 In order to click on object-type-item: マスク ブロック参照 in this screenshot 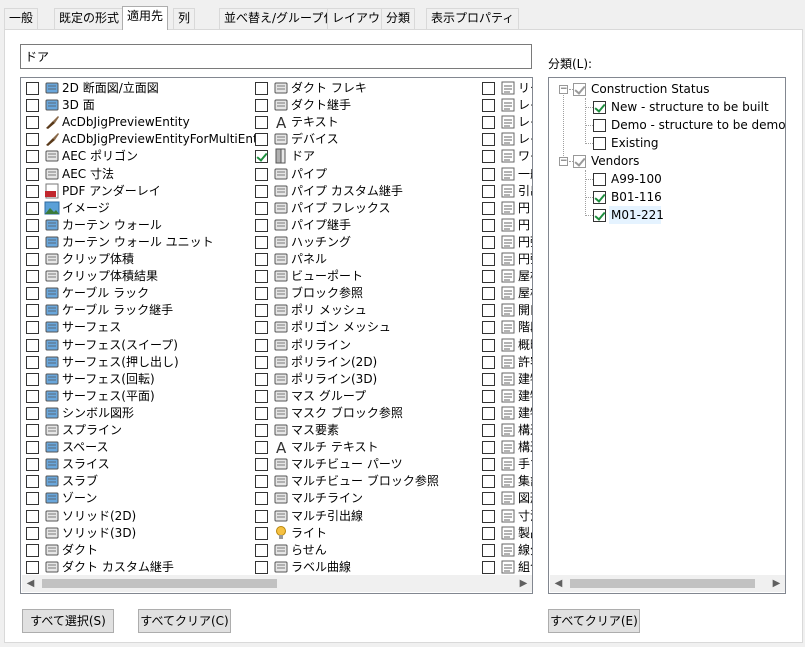, I will do `click(372, 413)`.